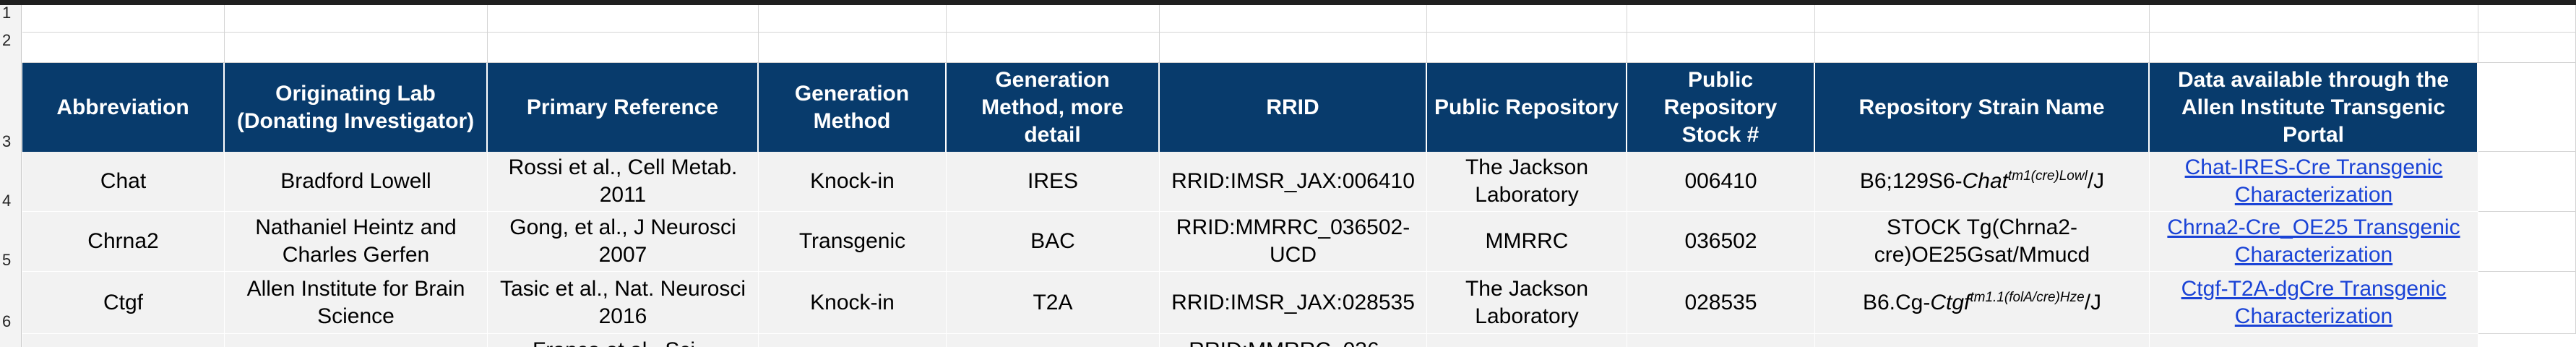 This screenshot has width=2576, height=347. I want to click on row-number-3: 3, so click(11, 141).